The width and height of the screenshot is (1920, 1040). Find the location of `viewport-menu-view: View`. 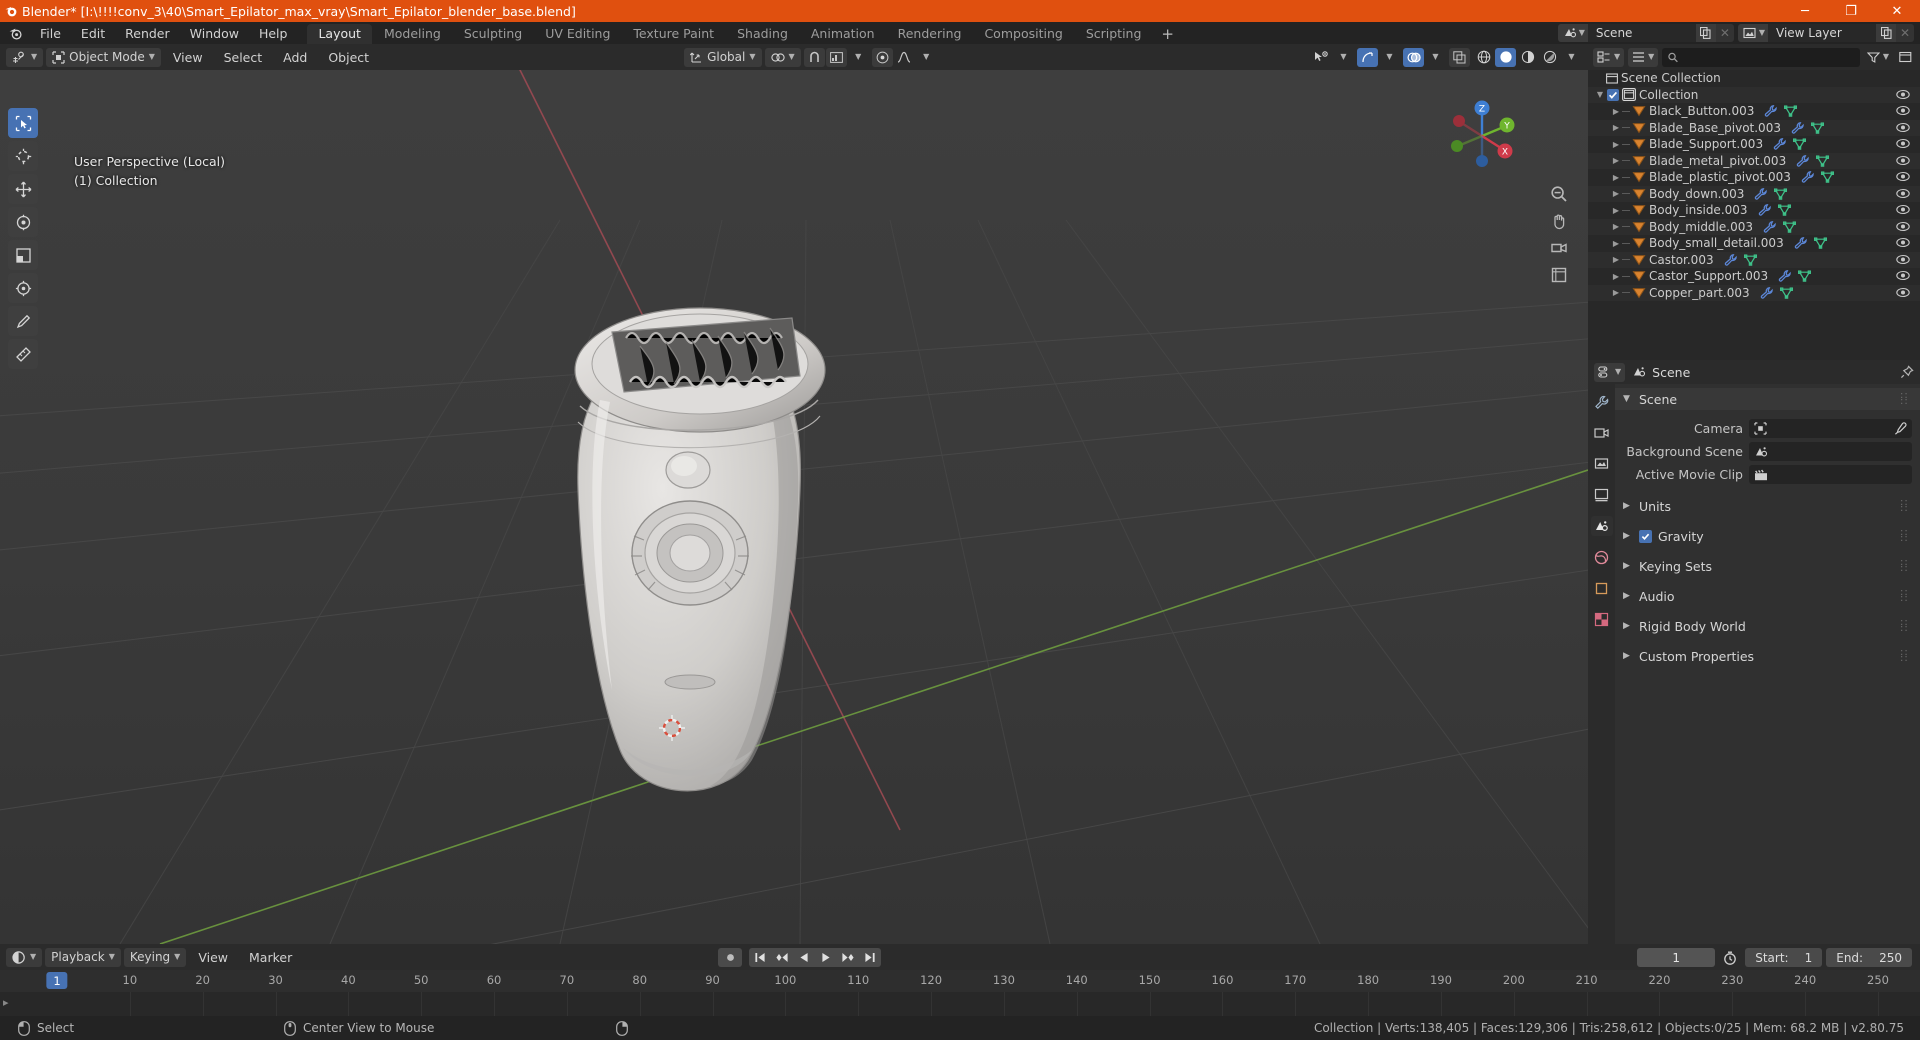

viewport-menu-view: View is located at coordinates (188, 57).